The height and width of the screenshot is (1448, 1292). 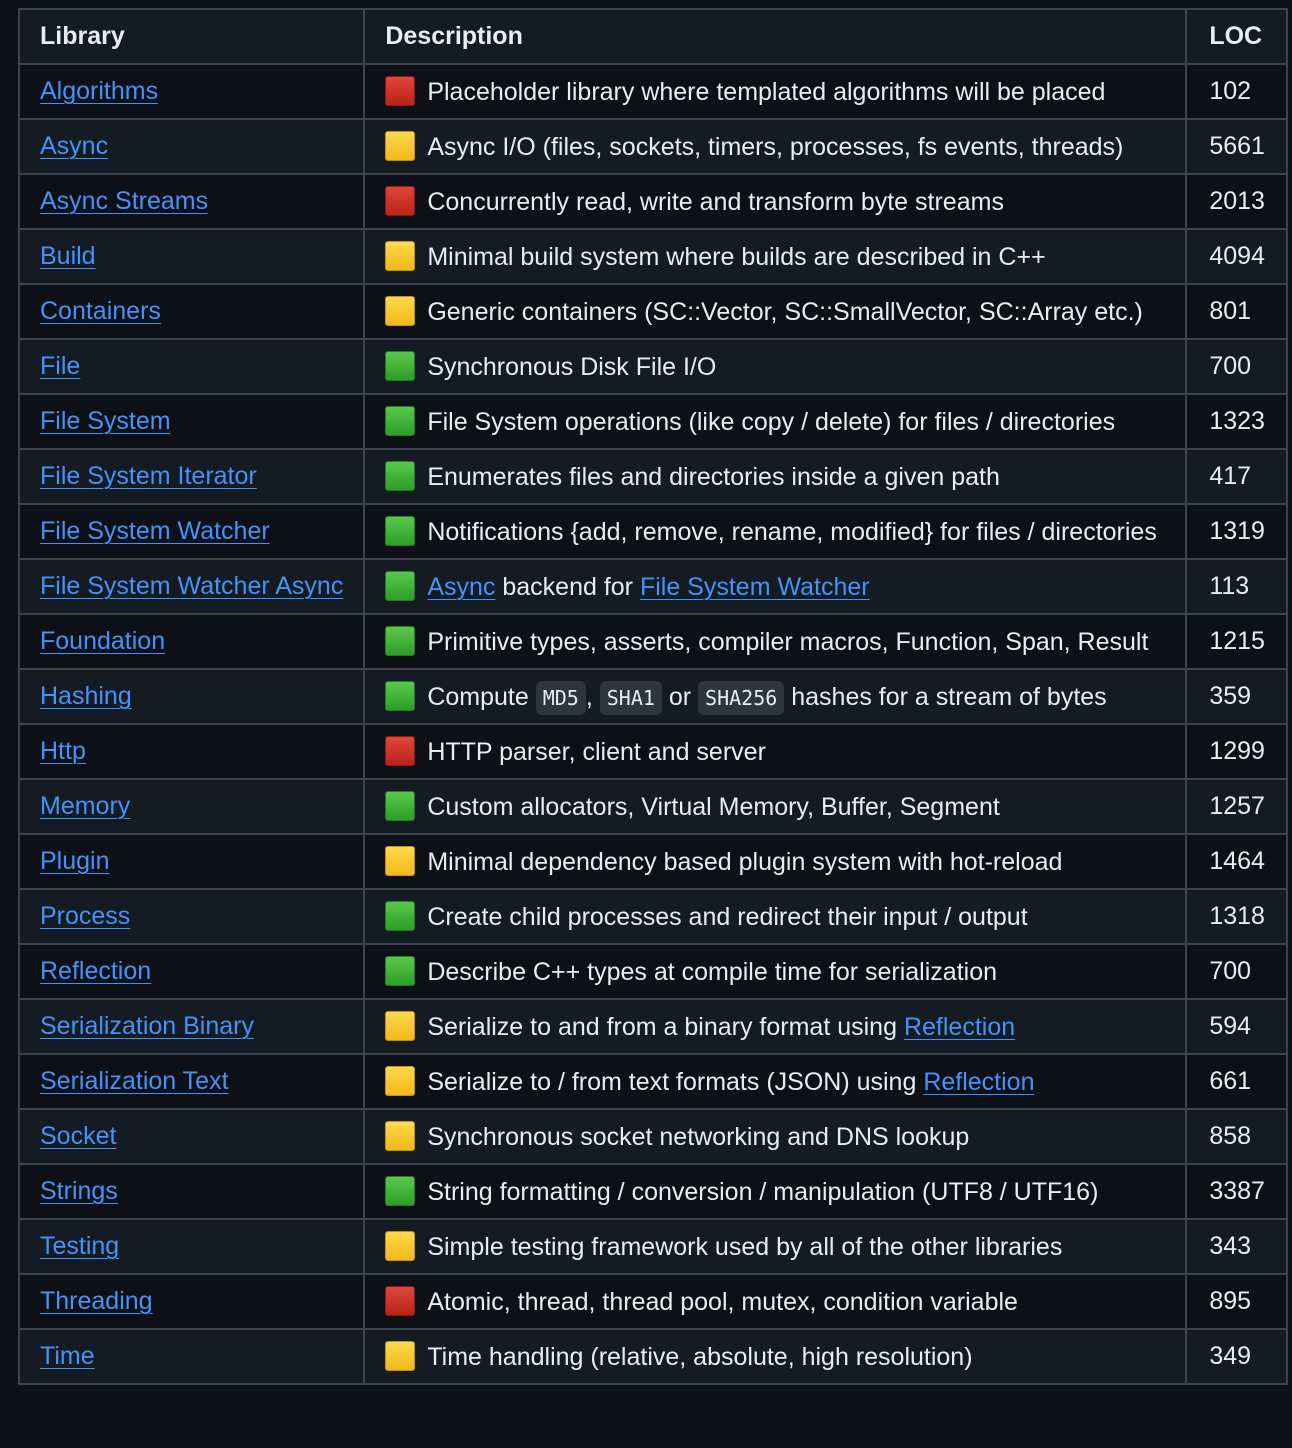 What do you see at coordinates (1237, 1246) in the screenshot?
I see `loc-cell: 343` at bounding box center [1237, 1246].